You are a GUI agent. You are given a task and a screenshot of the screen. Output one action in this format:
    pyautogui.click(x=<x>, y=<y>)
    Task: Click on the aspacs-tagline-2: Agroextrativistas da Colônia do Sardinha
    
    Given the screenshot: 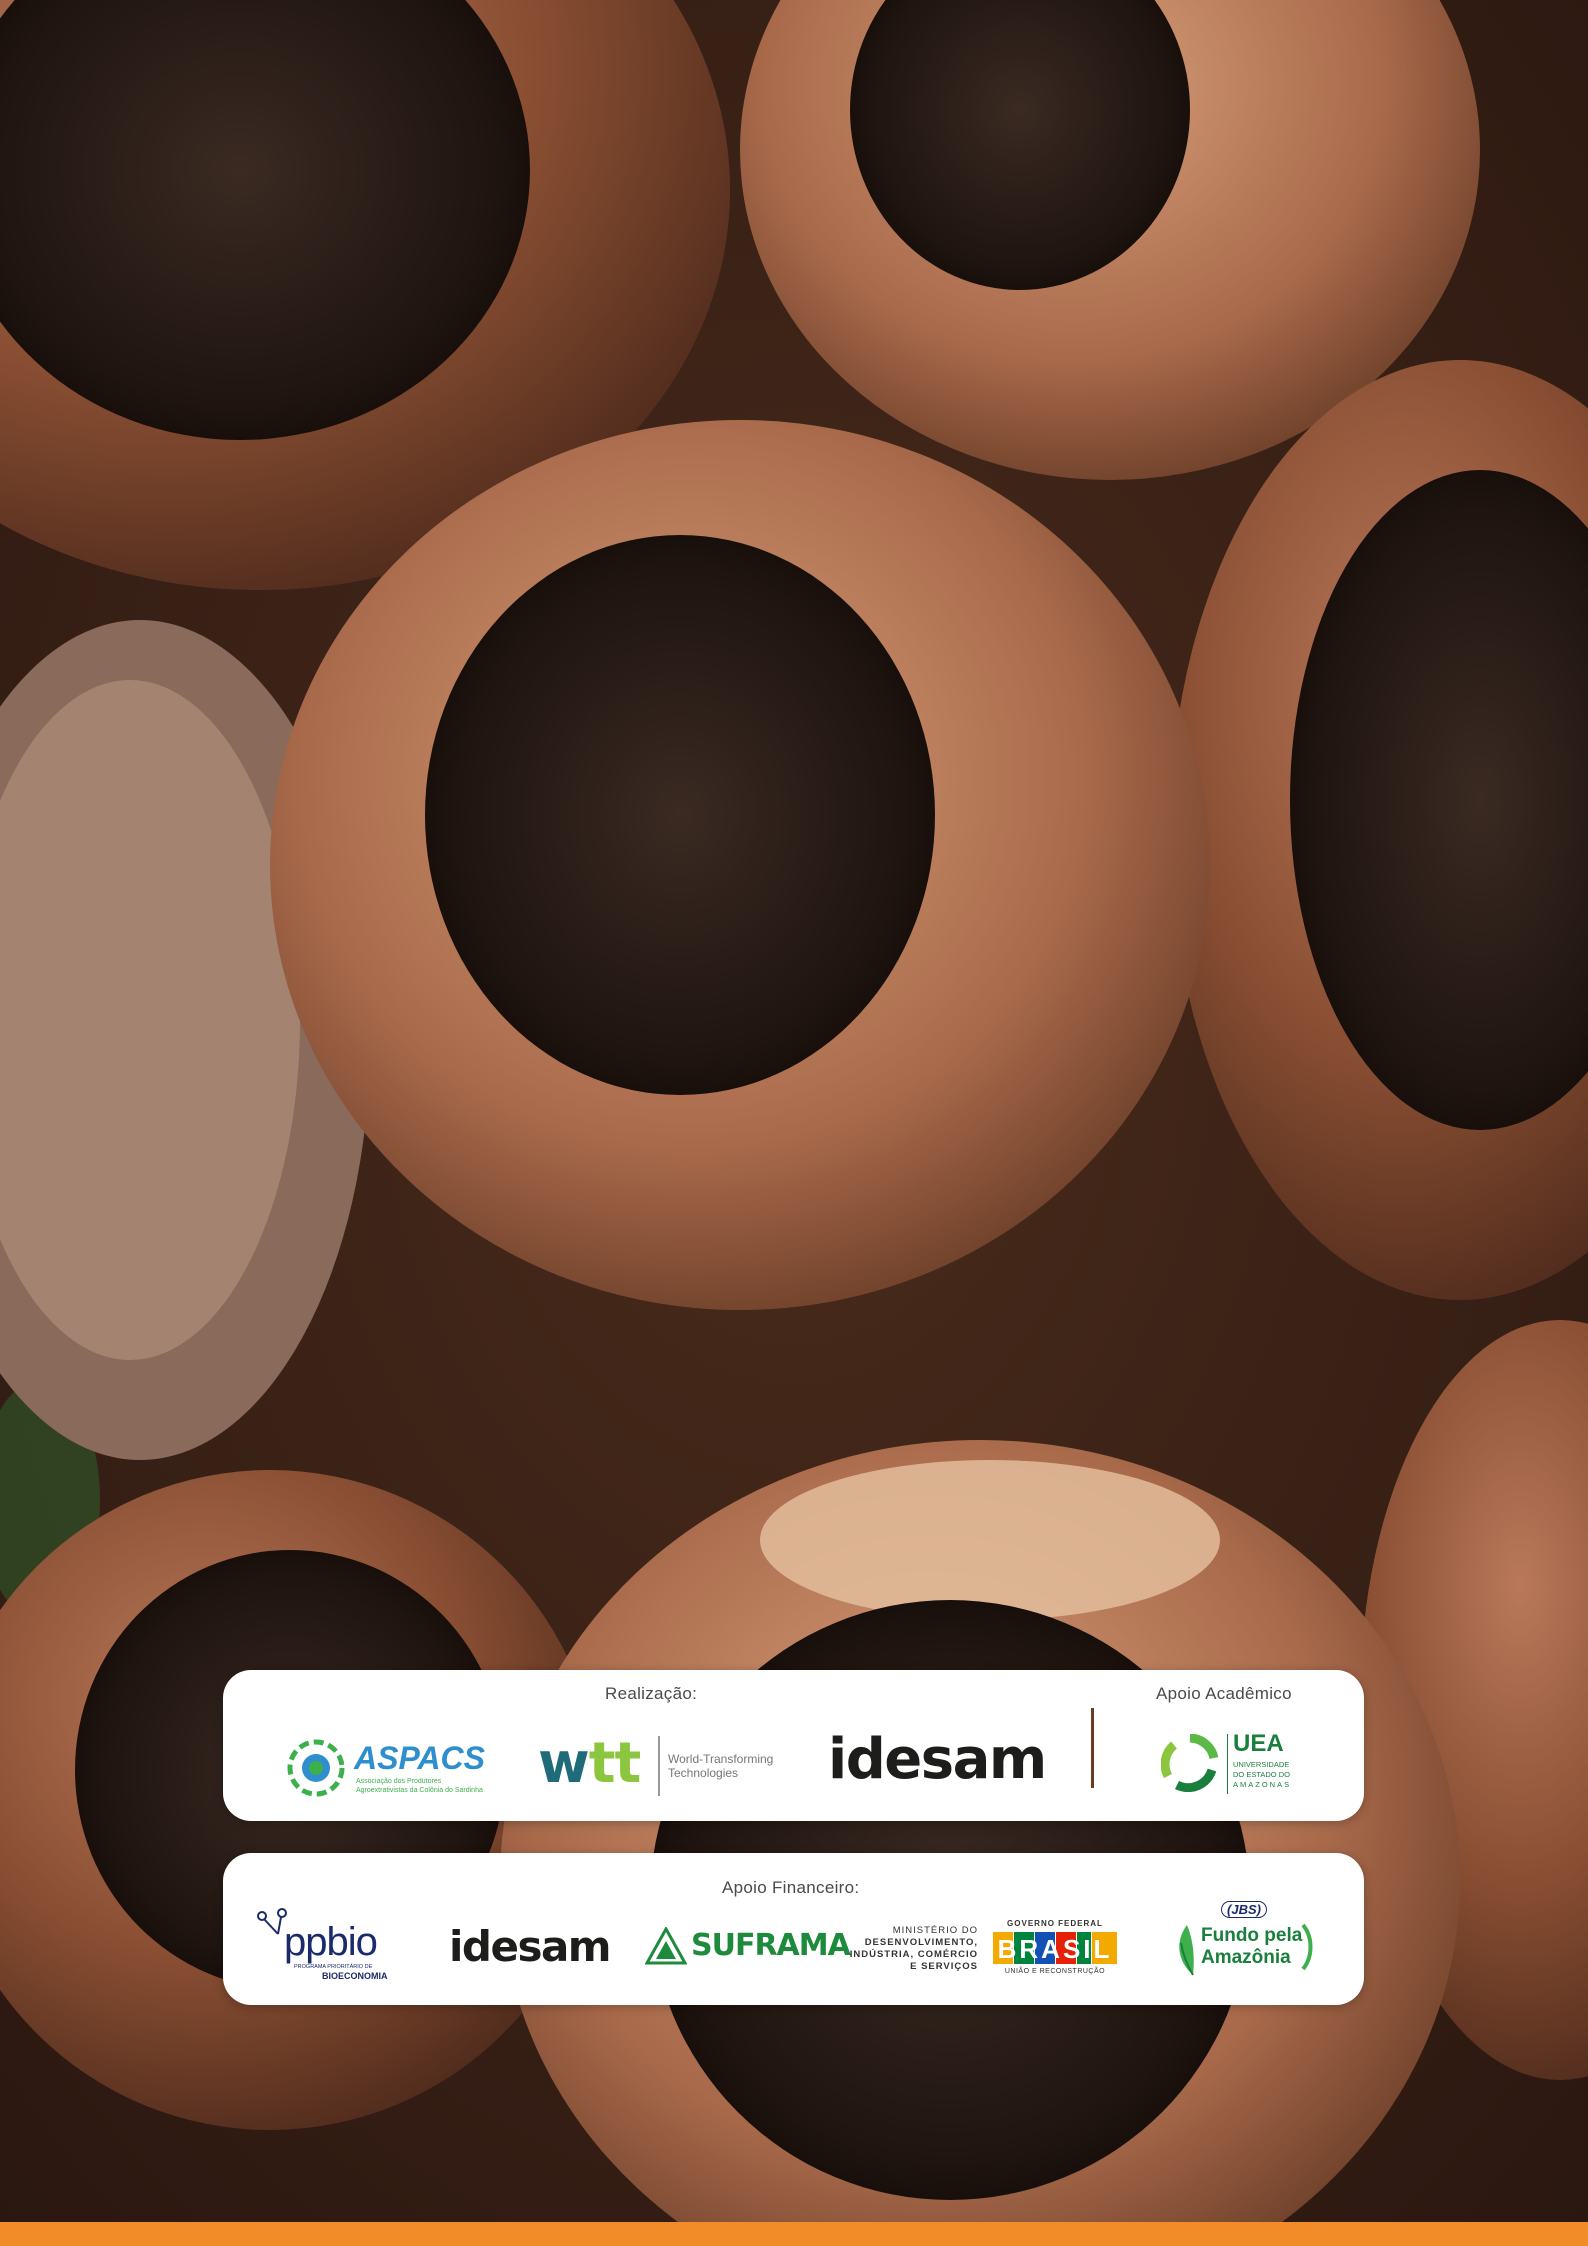 What is the action you would take?
    pyautogui.click(x=419, y=1790)
    